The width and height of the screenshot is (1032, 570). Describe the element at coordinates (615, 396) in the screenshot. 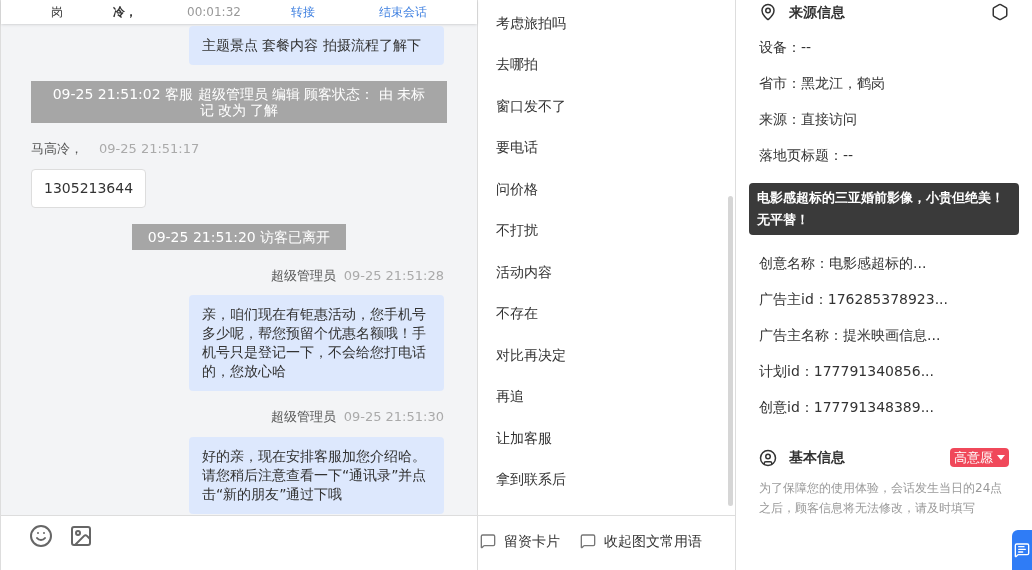

I see `quick-reply: 再追` at that location.